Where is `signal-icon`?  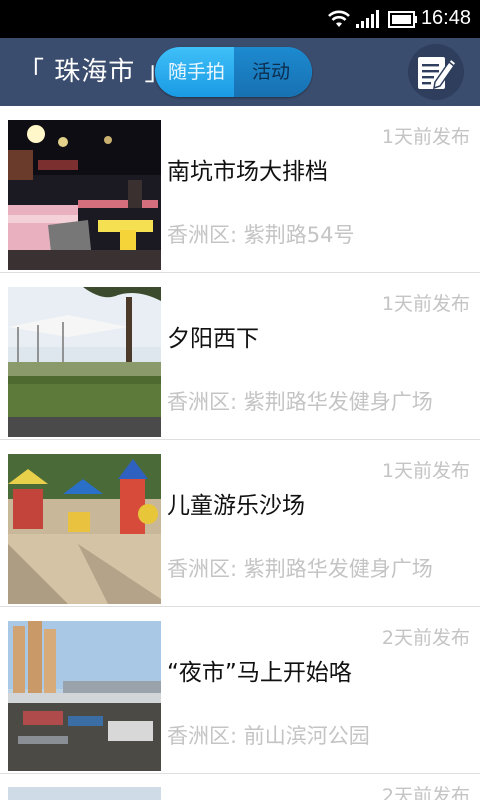 signal-icon is located at coordinates (367, 19).